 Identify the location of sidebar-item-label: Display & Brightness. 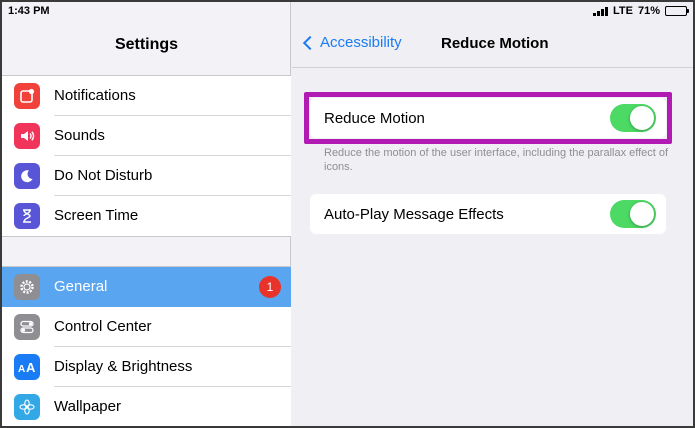
(172, 367).